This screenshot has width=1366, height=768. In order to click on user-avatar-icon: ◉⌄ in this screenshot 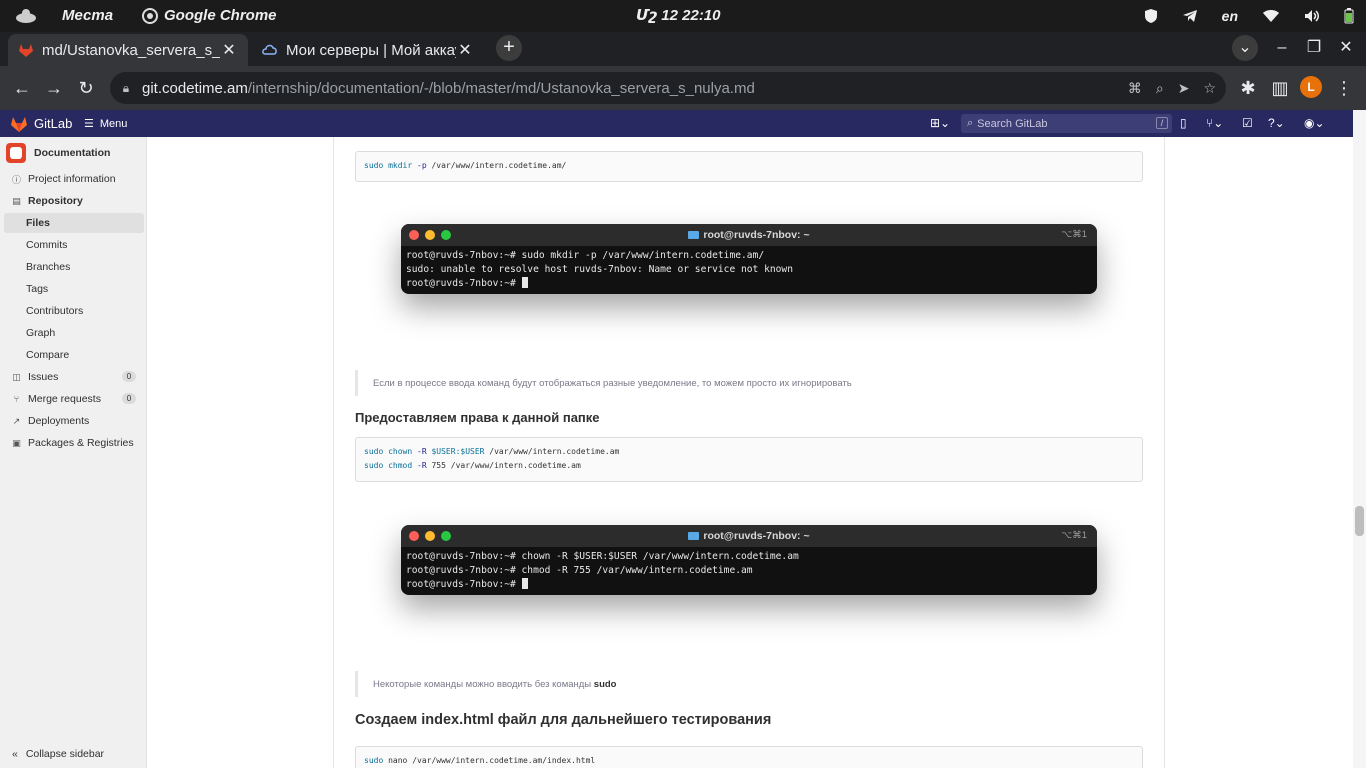, I will do `click(1314, 123)`.